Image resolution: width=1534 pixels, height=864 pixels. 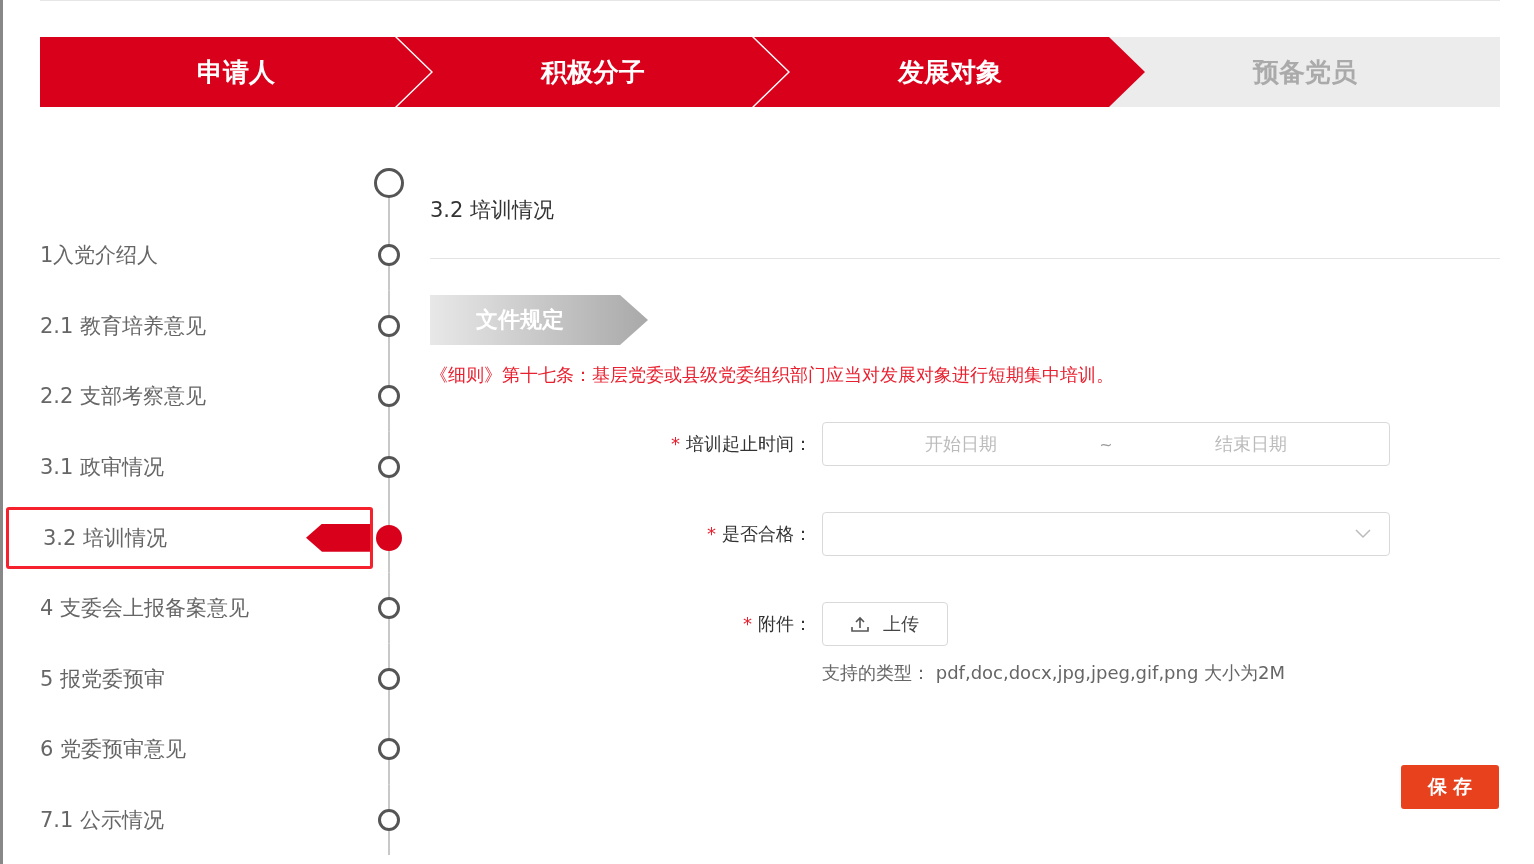 I want to click on timeline-item: 1入党介绍人, so click(x=99, y=255).